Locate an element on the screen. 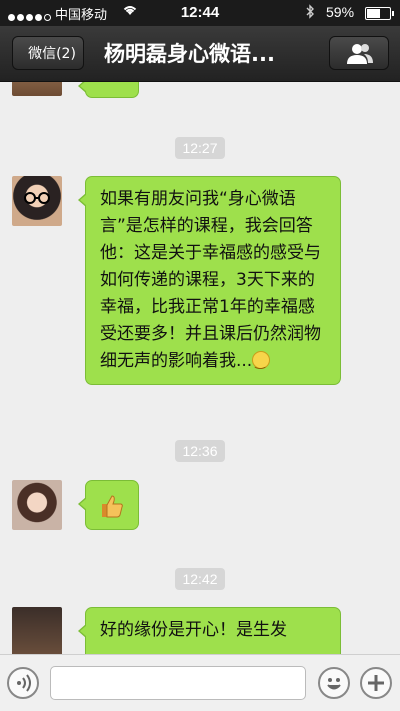 Image resolution: width=400 pixels, height=711 pixels. chat-info-button is located at coordinates (359, 53).